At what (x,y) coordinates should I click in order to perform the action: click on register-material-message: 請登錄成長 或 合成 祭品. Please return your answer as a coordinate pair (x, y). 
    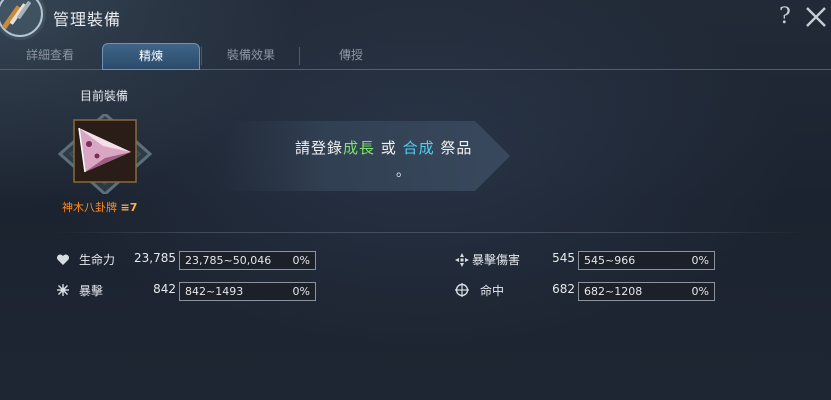
    Looking at the image, I should click on (405, 147).